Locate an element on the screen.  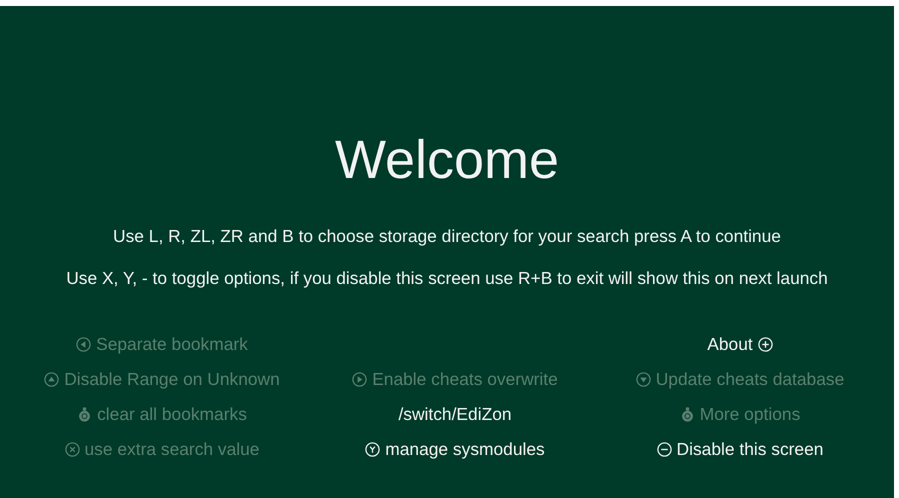
option-item: /switch/EdiZon is located at coordinates (455, 414).